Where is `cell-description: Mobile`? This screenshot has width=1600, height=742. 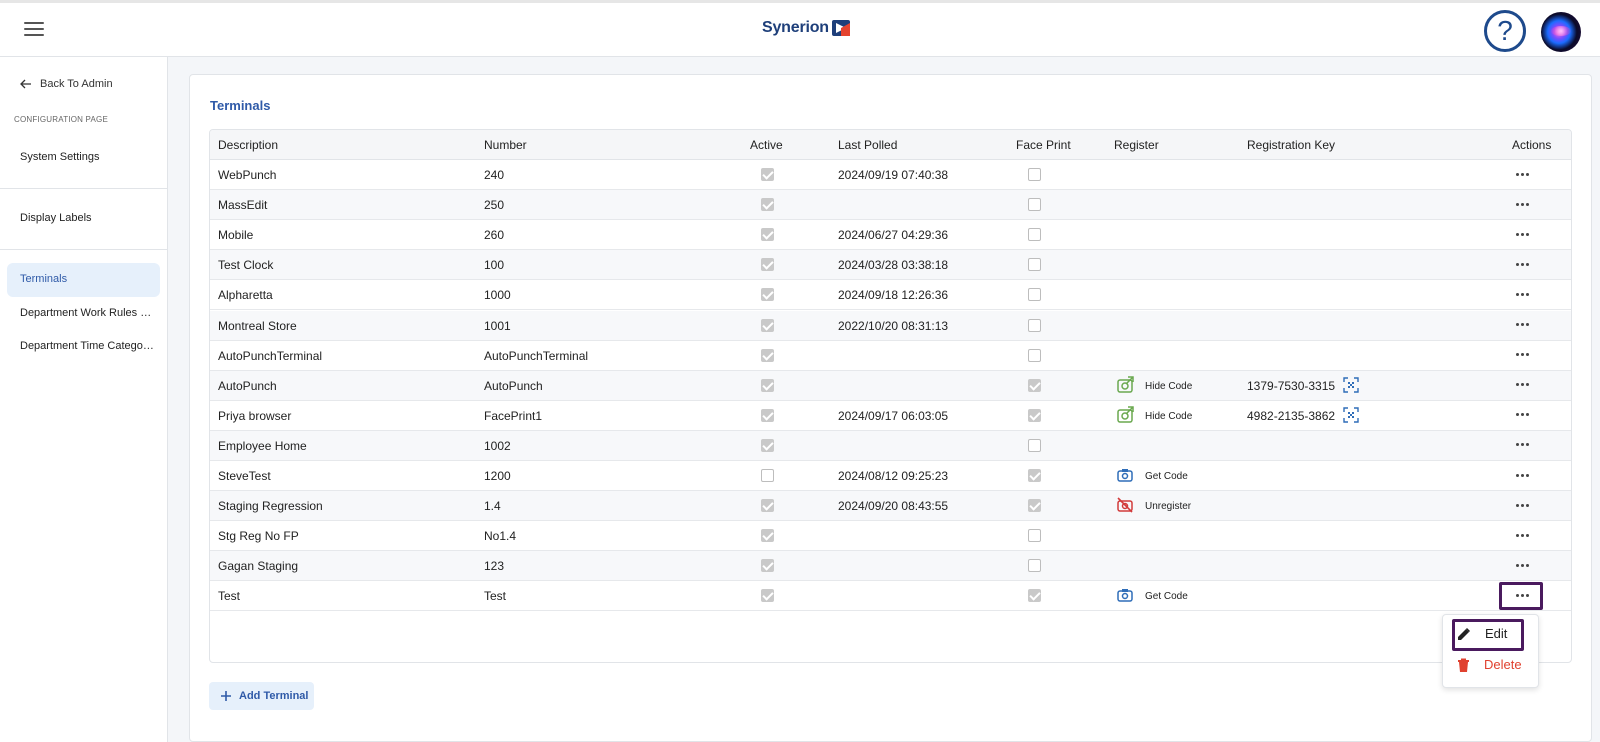
cell-description: Mobile is located at coordinates (236, 235).